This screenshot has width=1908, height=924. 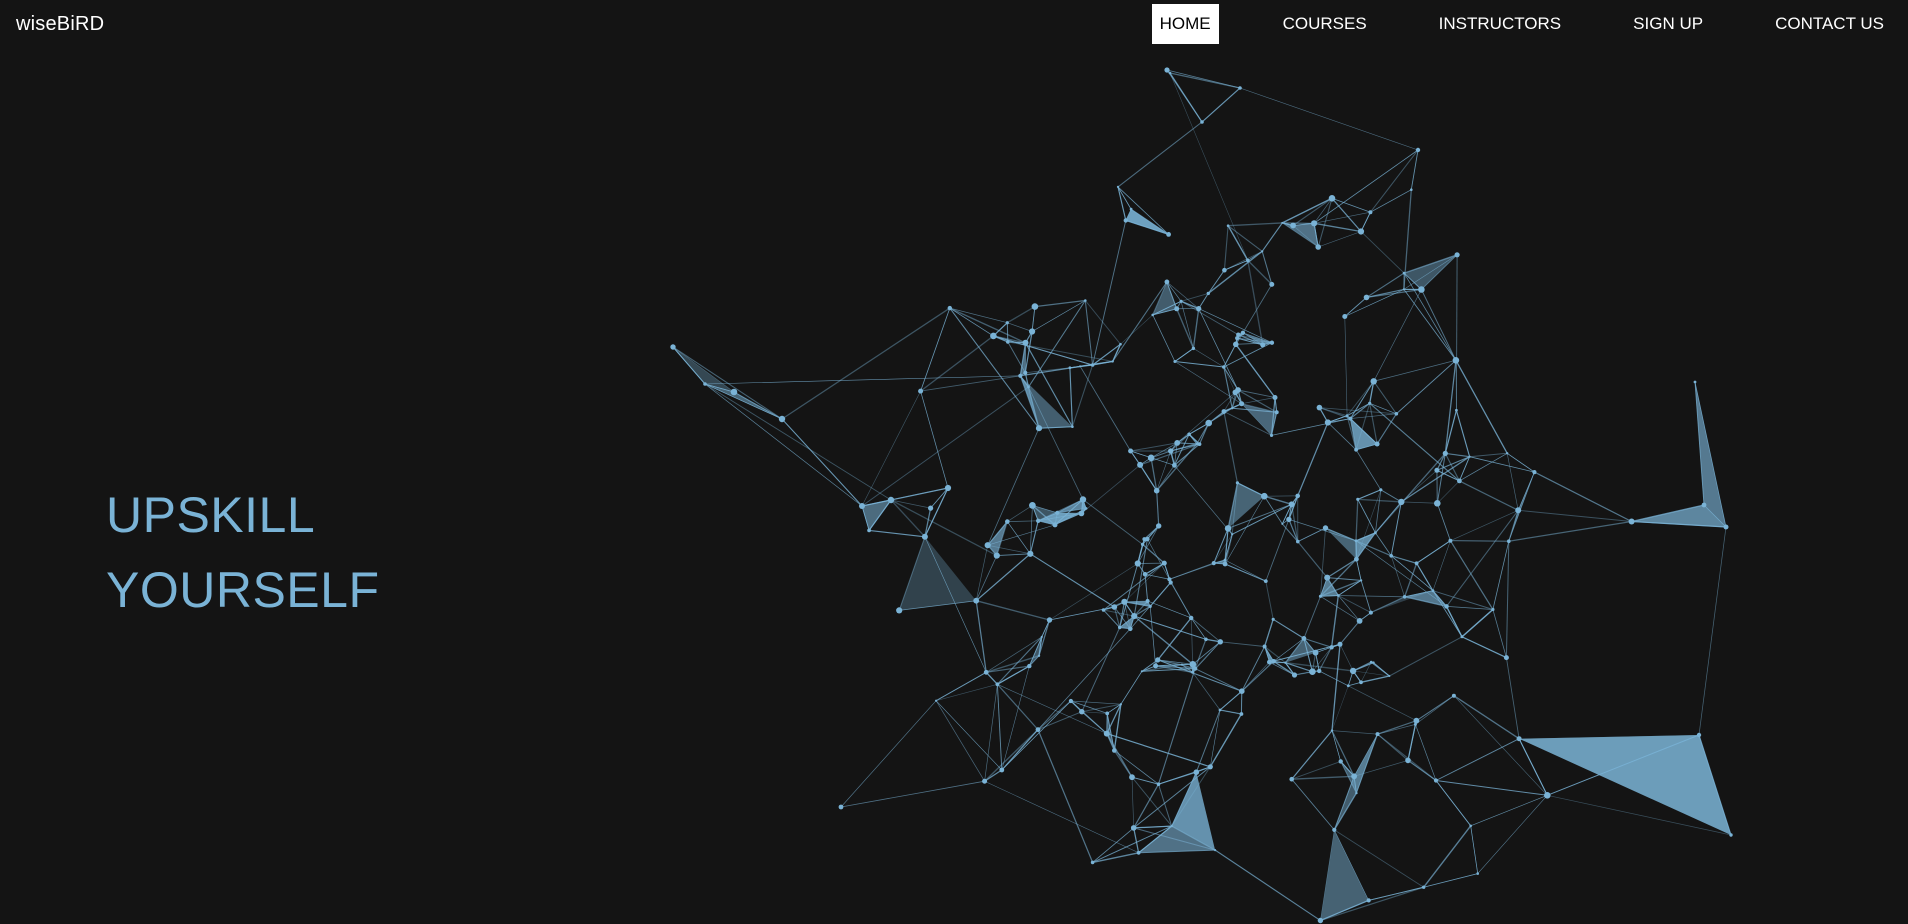 What do you see at coordinates (211, 515) in the screenshot?
I see `hero-headline-line1: UPSKILL` at bounding box center [211, 515].